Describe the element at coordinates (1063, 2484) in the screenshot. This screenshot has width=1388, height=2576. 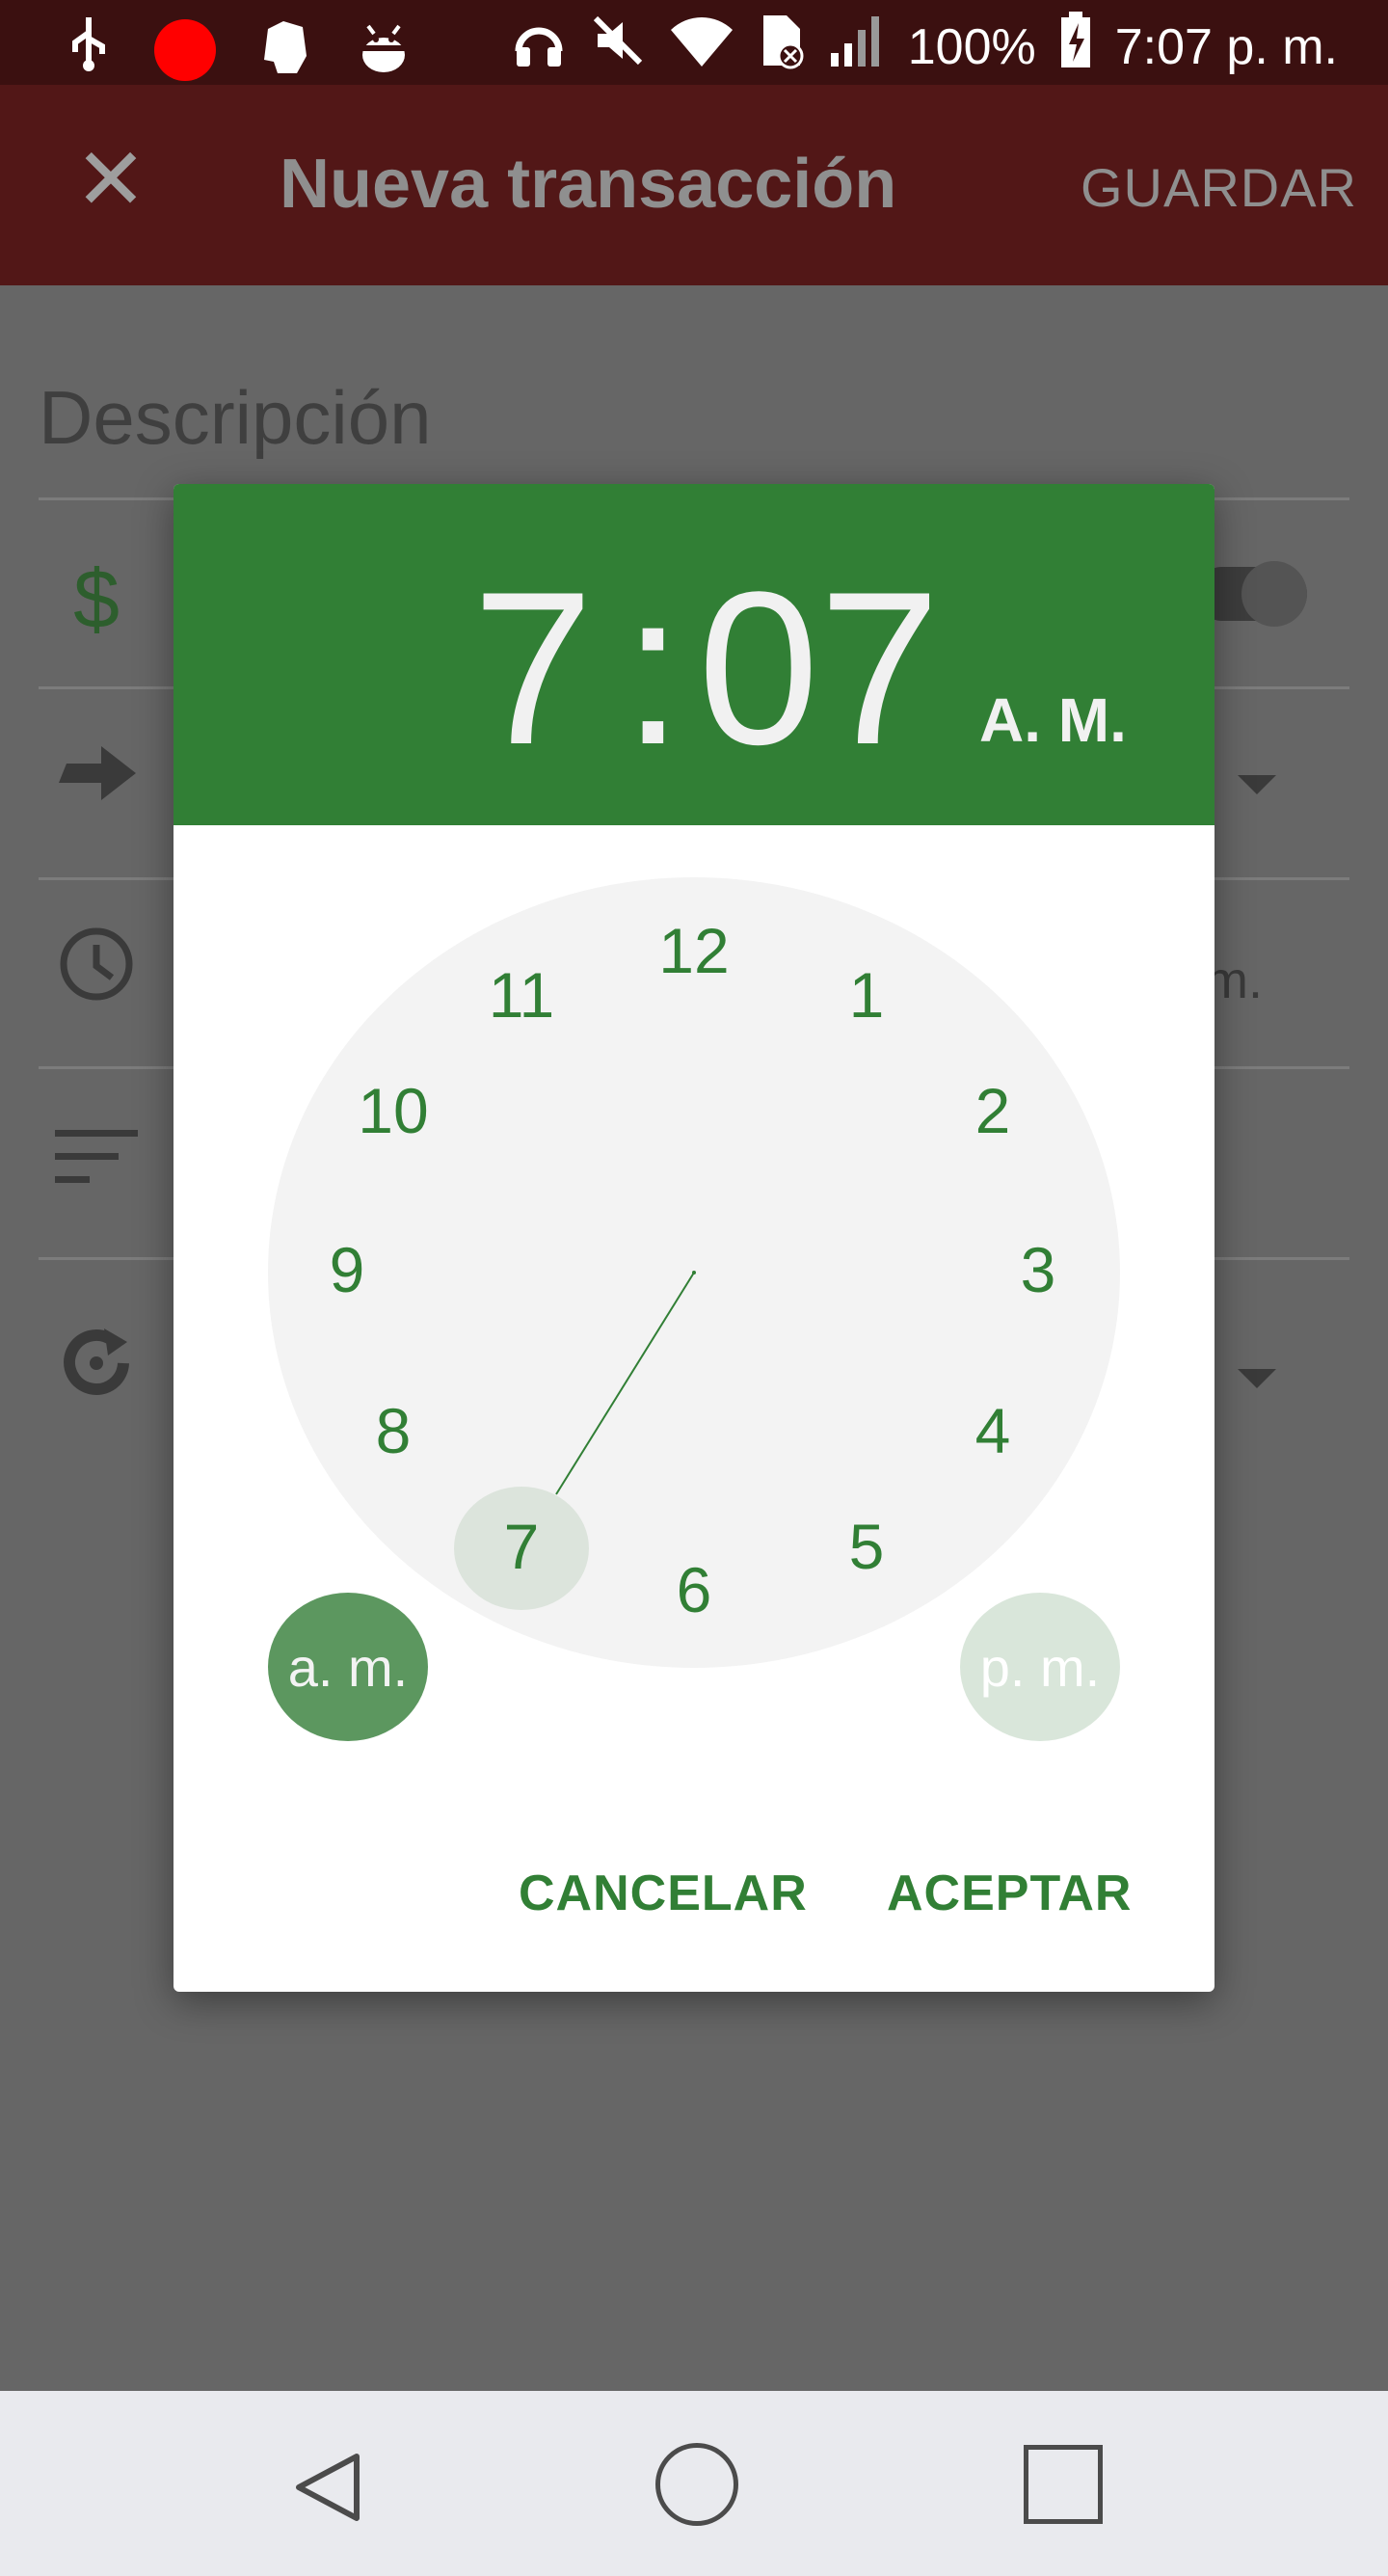
I see `recent-apps-icon` at that location.